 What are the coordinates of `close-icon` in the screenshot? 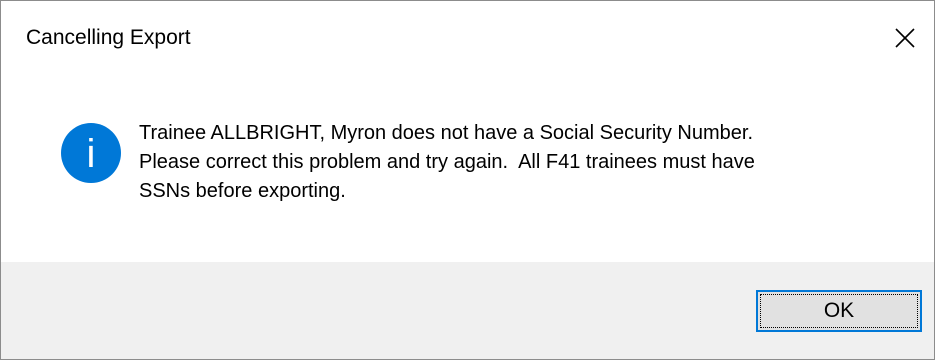 It's located at (905, 38).